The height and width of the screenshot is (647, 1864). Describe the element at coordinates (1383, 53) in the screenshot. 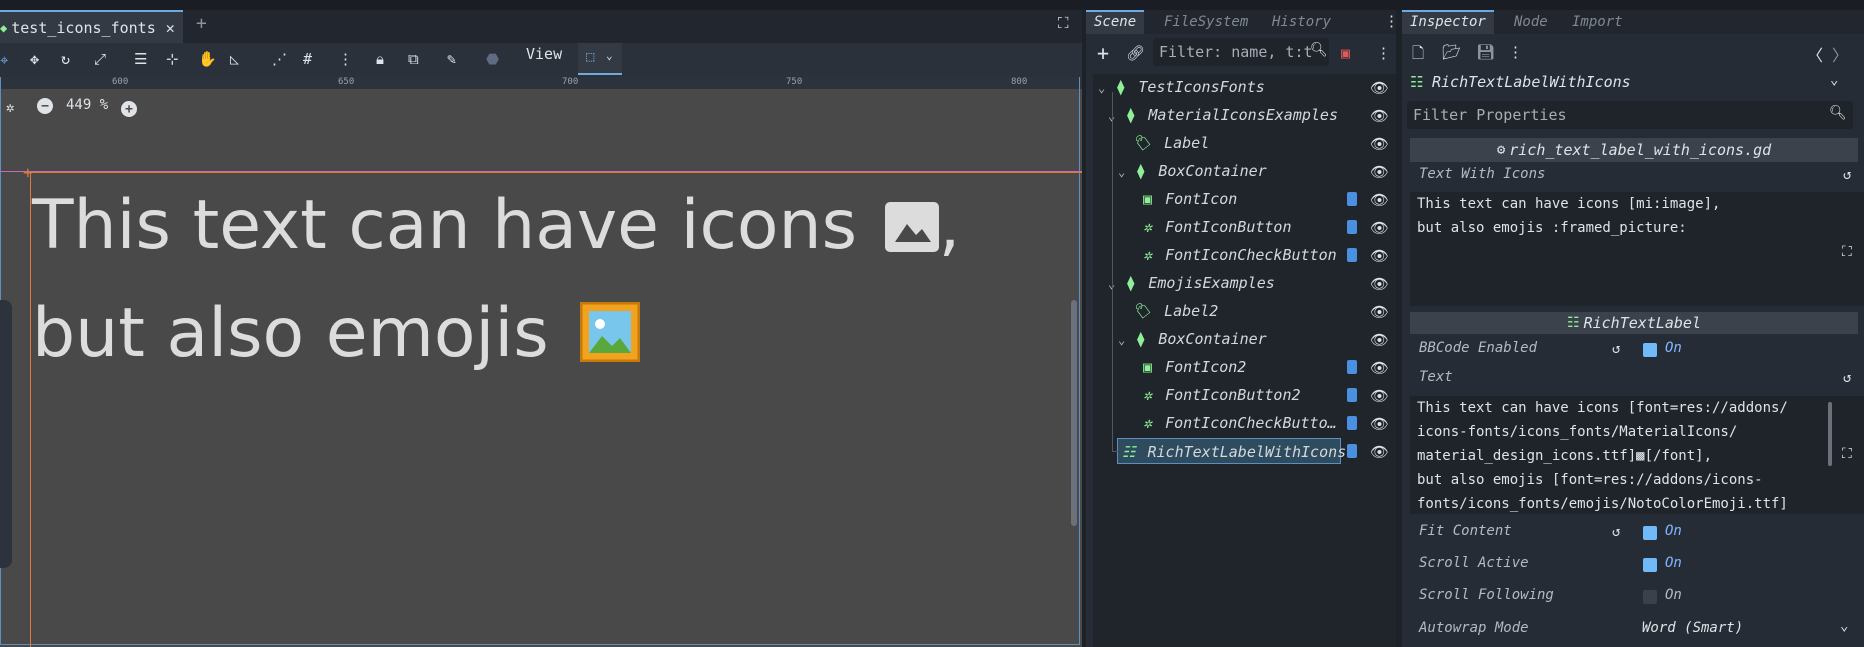

I see `scene-menu-icon: ⋮` at that location.